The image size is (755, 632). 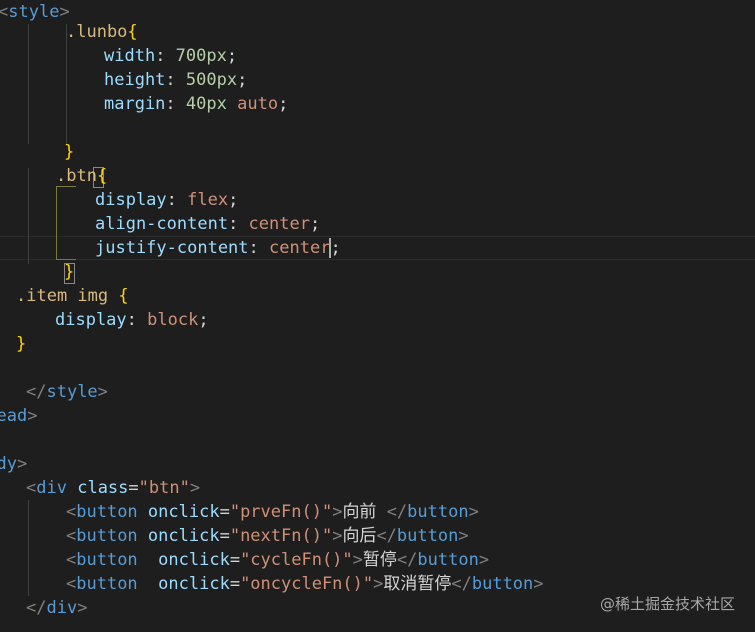 What do you see at coordinates (211, 80) in the screenshot?
I see `code-token: 500px` at bounding box center [211, 80].